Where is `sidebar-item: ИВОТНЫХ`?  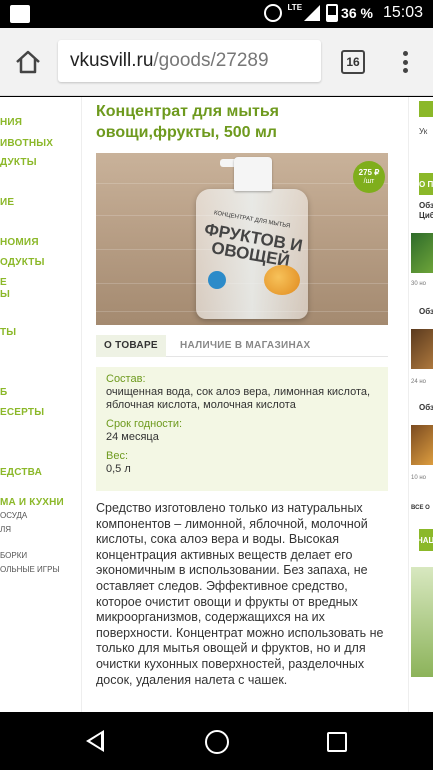 sidebar-item: ИВОТНЫХ is located at coordinates (40, 143).